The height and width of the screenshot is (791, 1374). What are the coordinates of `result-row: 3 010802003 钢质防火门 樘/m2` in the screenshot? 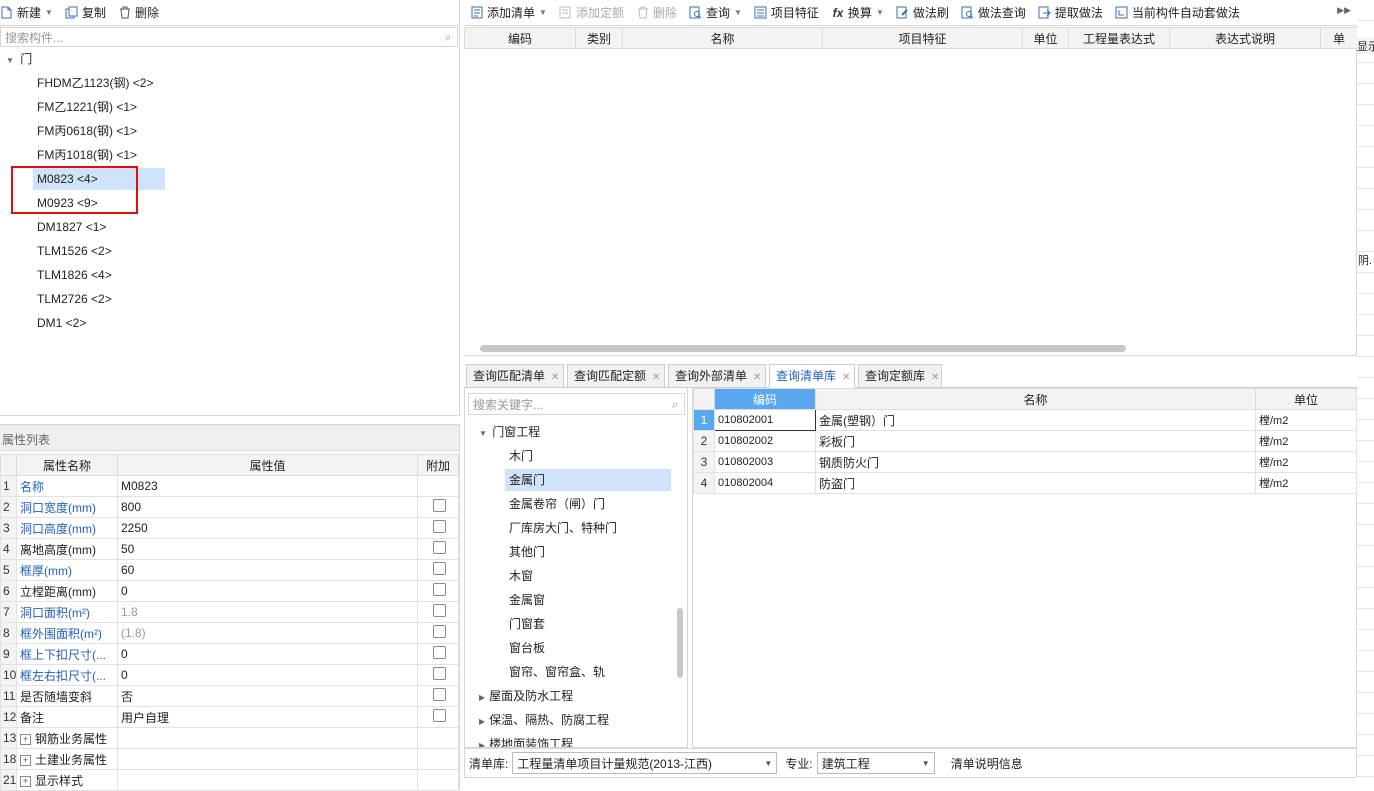 It's located at (1025, 462).